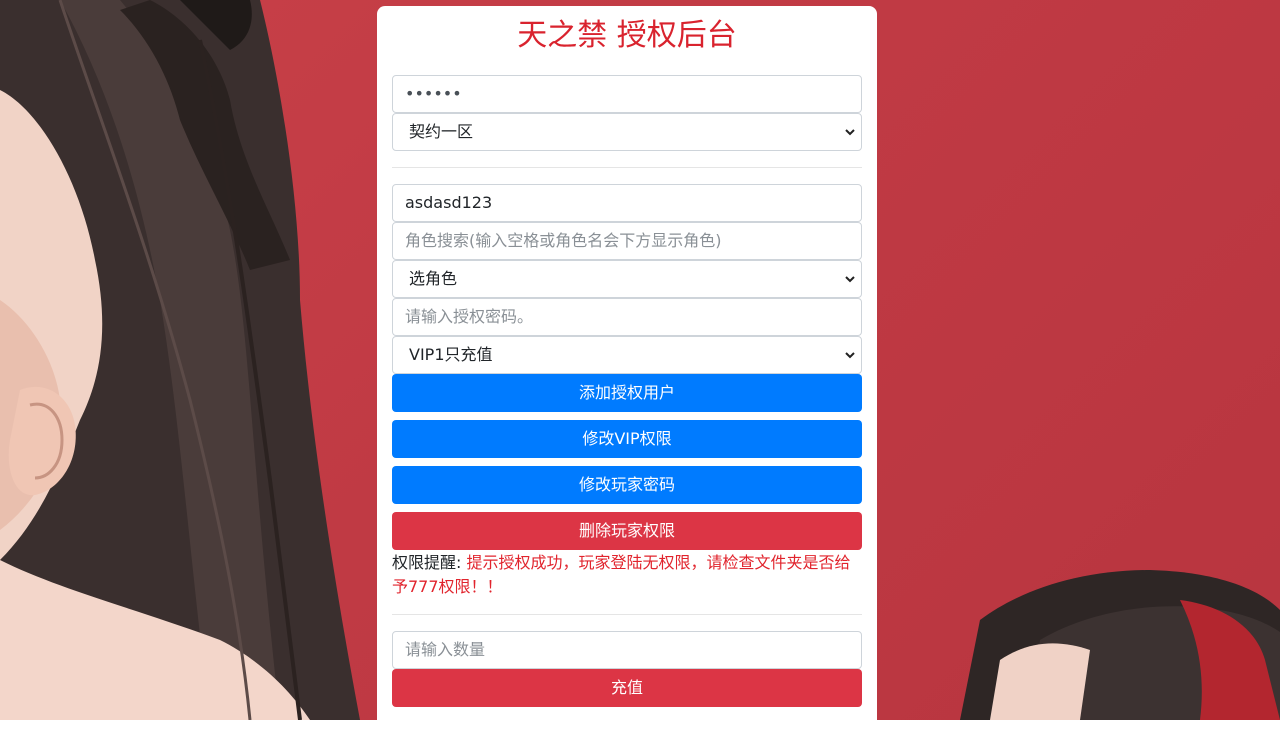 This screenshot has height=736, width=1280. What do you see at coordinates (627, 650) in the screenshot?
I see `amount-input: 请输入数量` at bounding box center [627, 650].